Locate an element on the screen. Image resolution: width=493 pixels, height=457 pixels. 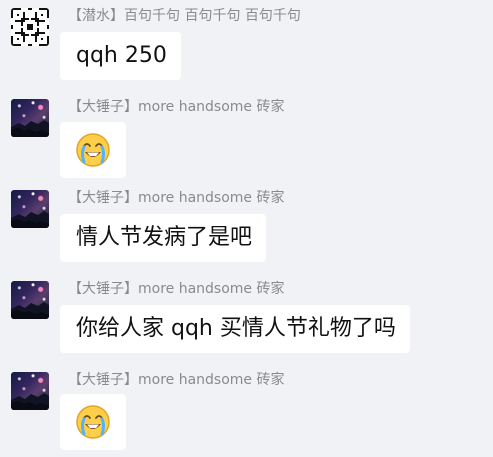
message-bubble-text: qqh 250 is located at coordinates (120, 56).